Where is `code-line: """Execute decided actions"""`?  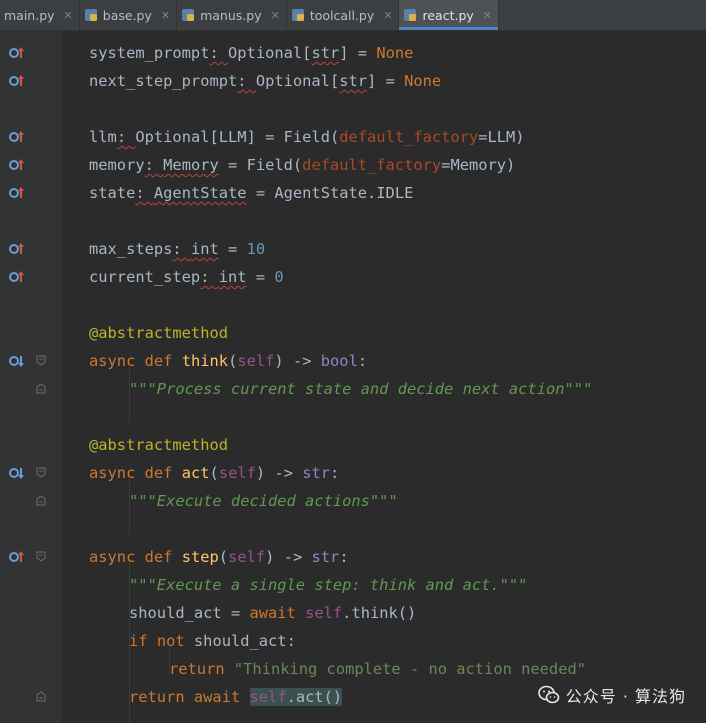 code-line: """Execute decided actions""" is located at coordinates (263, 501).